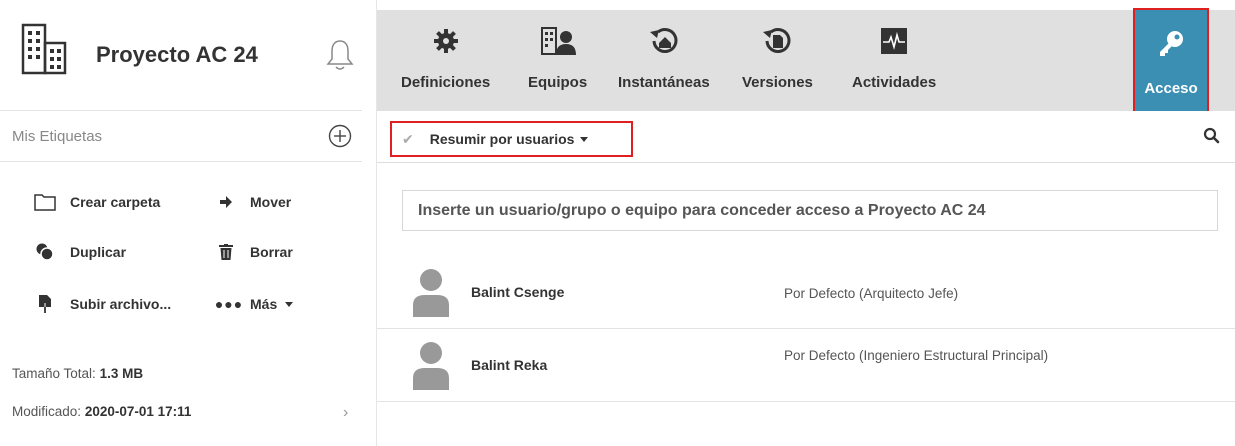 The height and width of the screenshot is (446, 1235). I want to click on total-size: Tamaño Total: 1.3 MB, so click(77, 373).